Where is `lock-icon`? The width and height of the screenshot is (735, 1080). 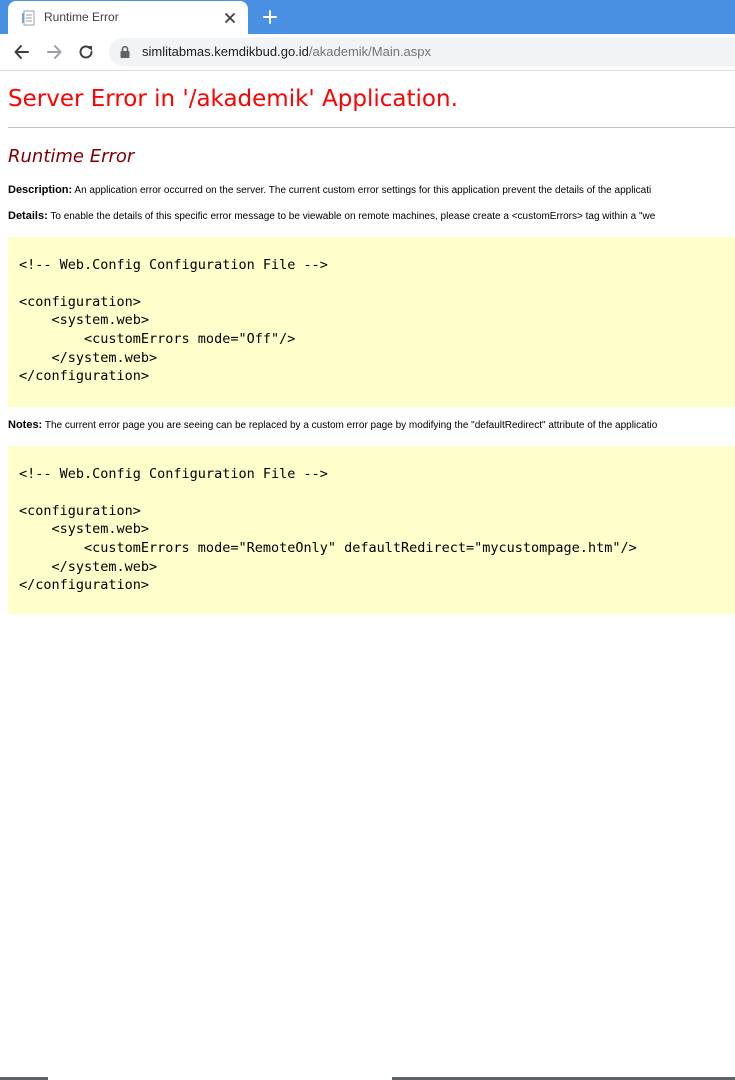 lock-icon is located at coordinates (125, 52).